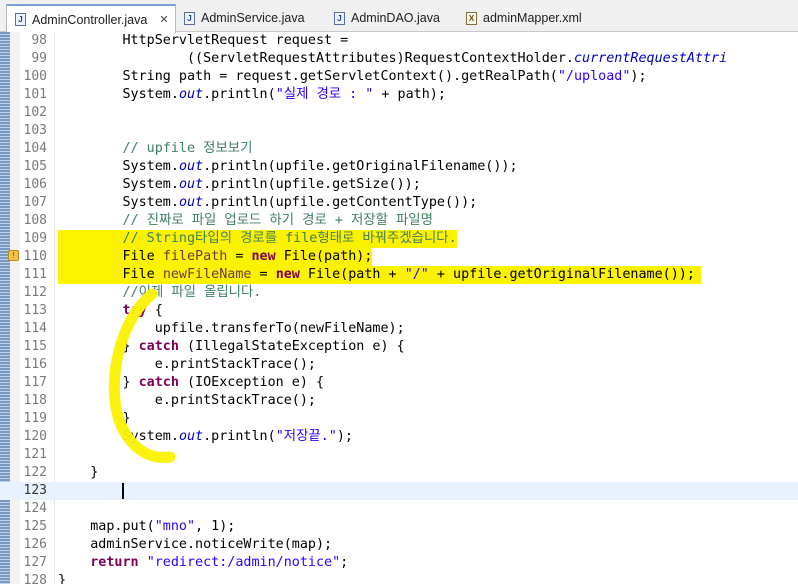 This screenshot has height=584, width=798. I want to click on code-text: // upfile 정보보기, so click(155, 149).